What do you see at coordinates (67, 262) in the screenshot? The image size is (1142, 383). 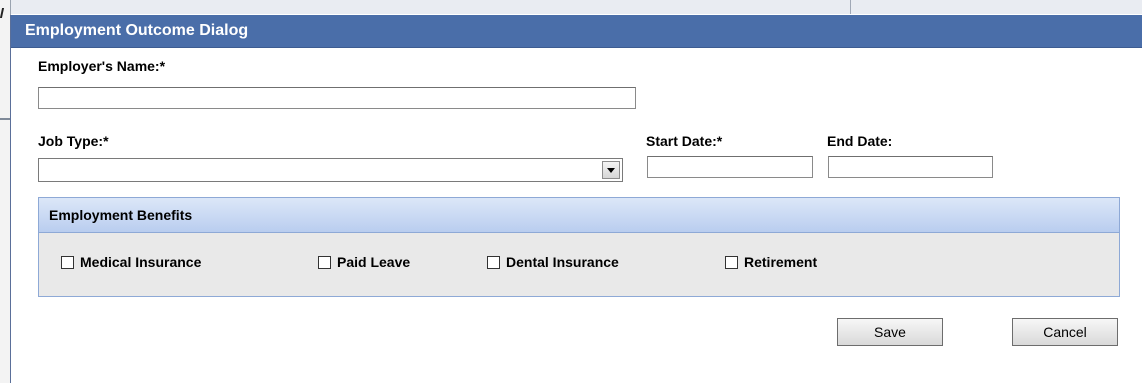 I see `medical-insurance-checkbox` at bounding box center [67, 262].